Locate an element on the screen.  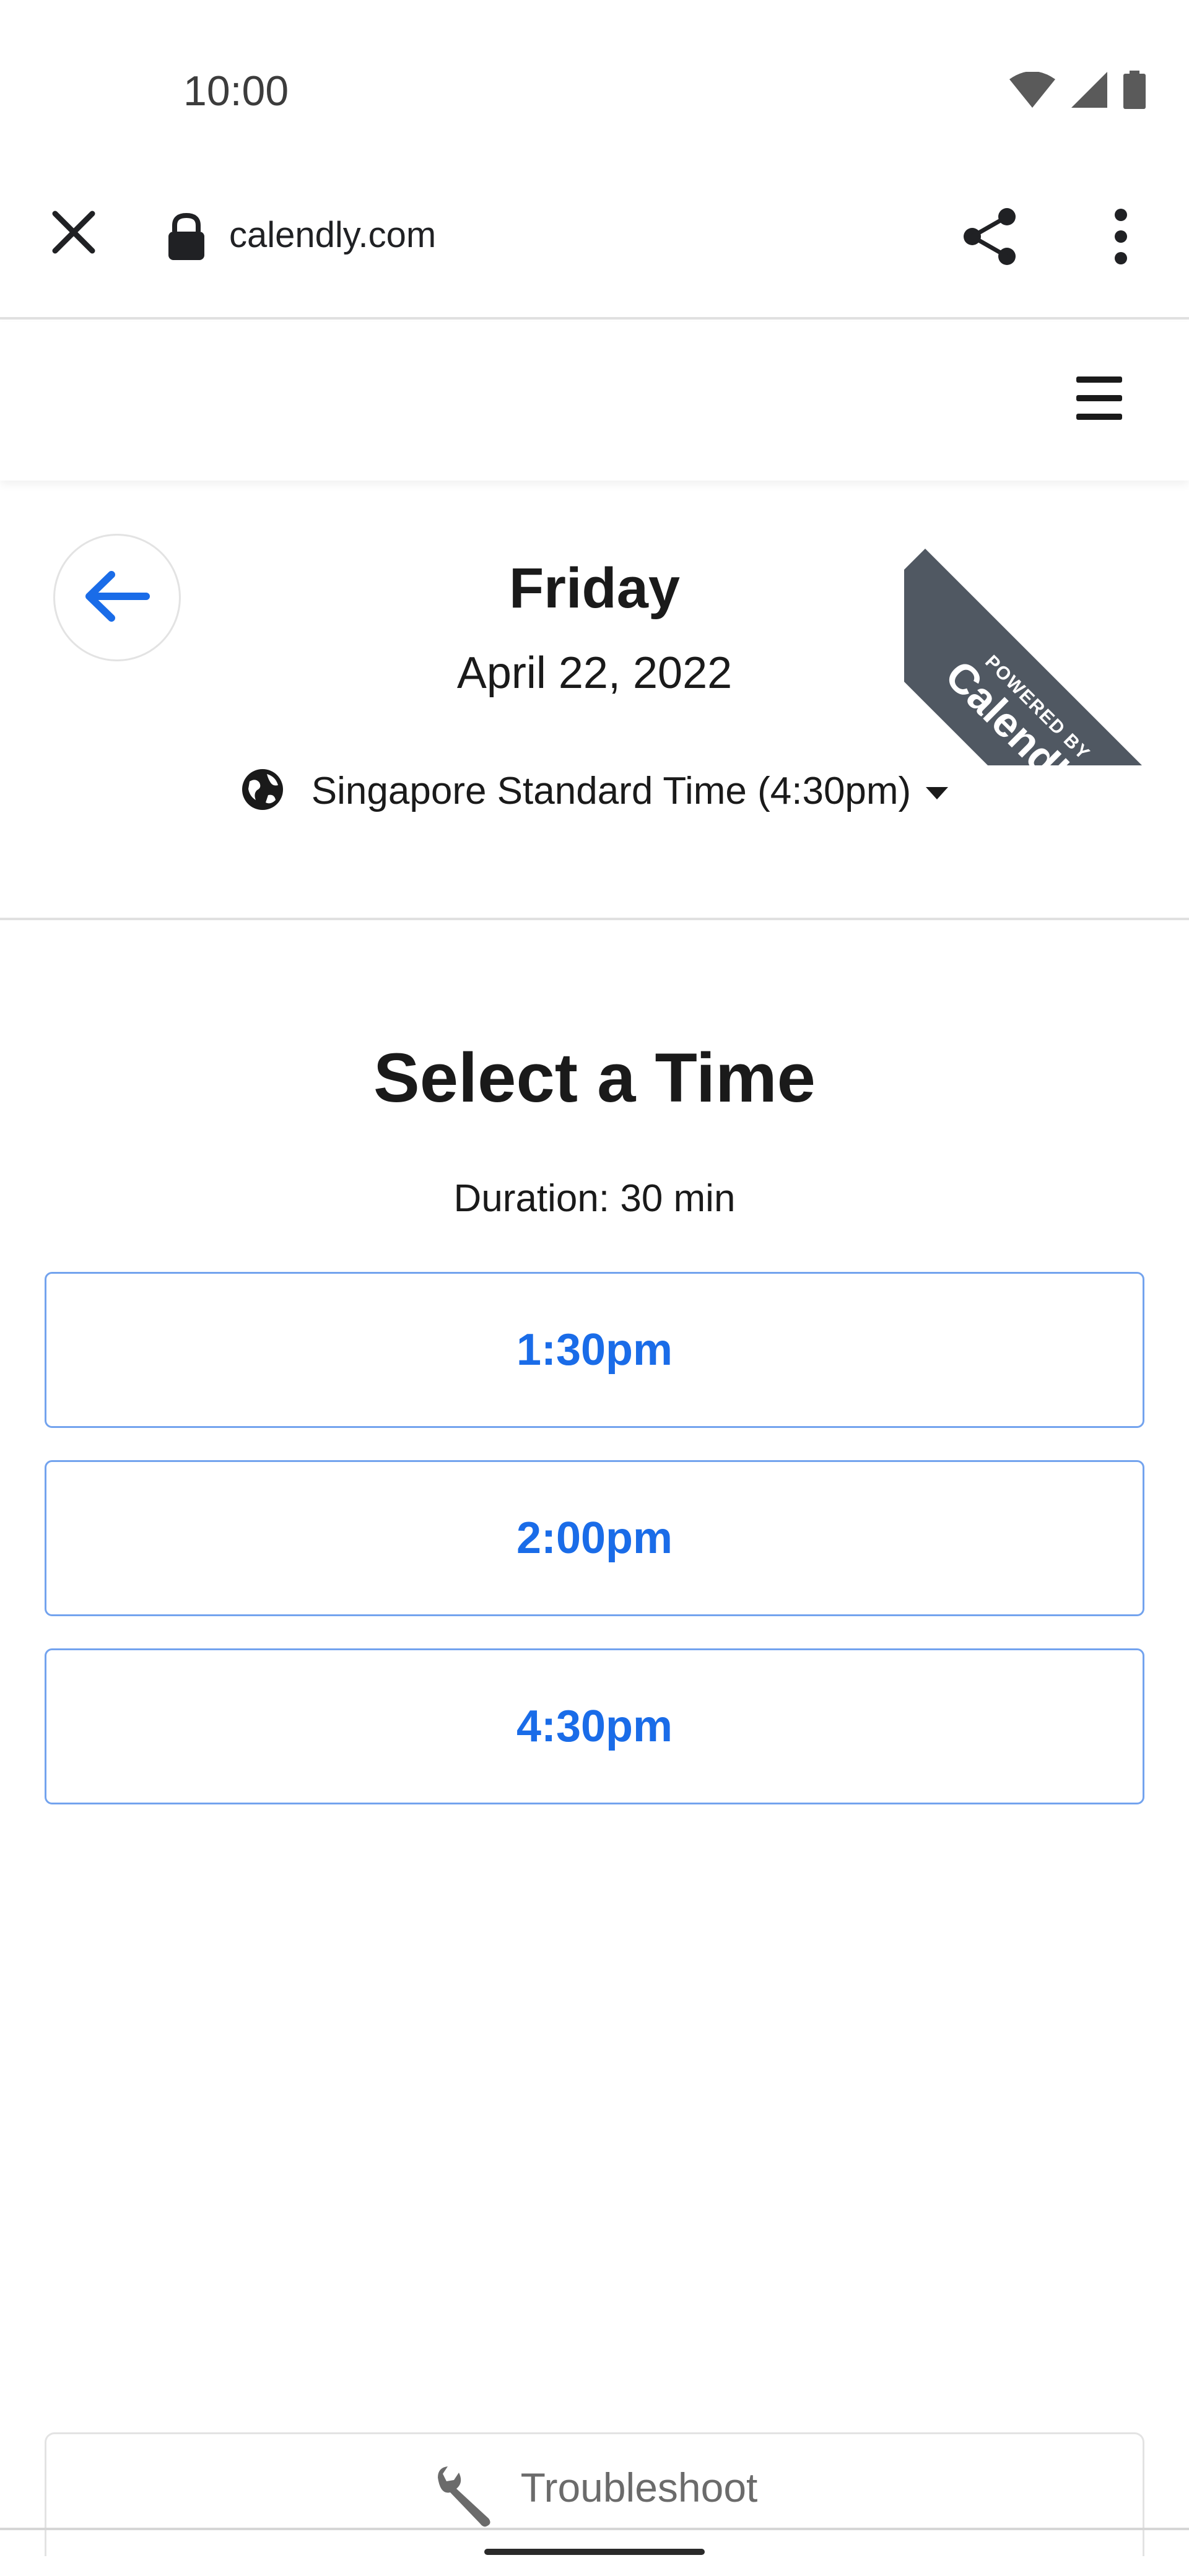
close-tab-button is located at coordinates (74, 233).